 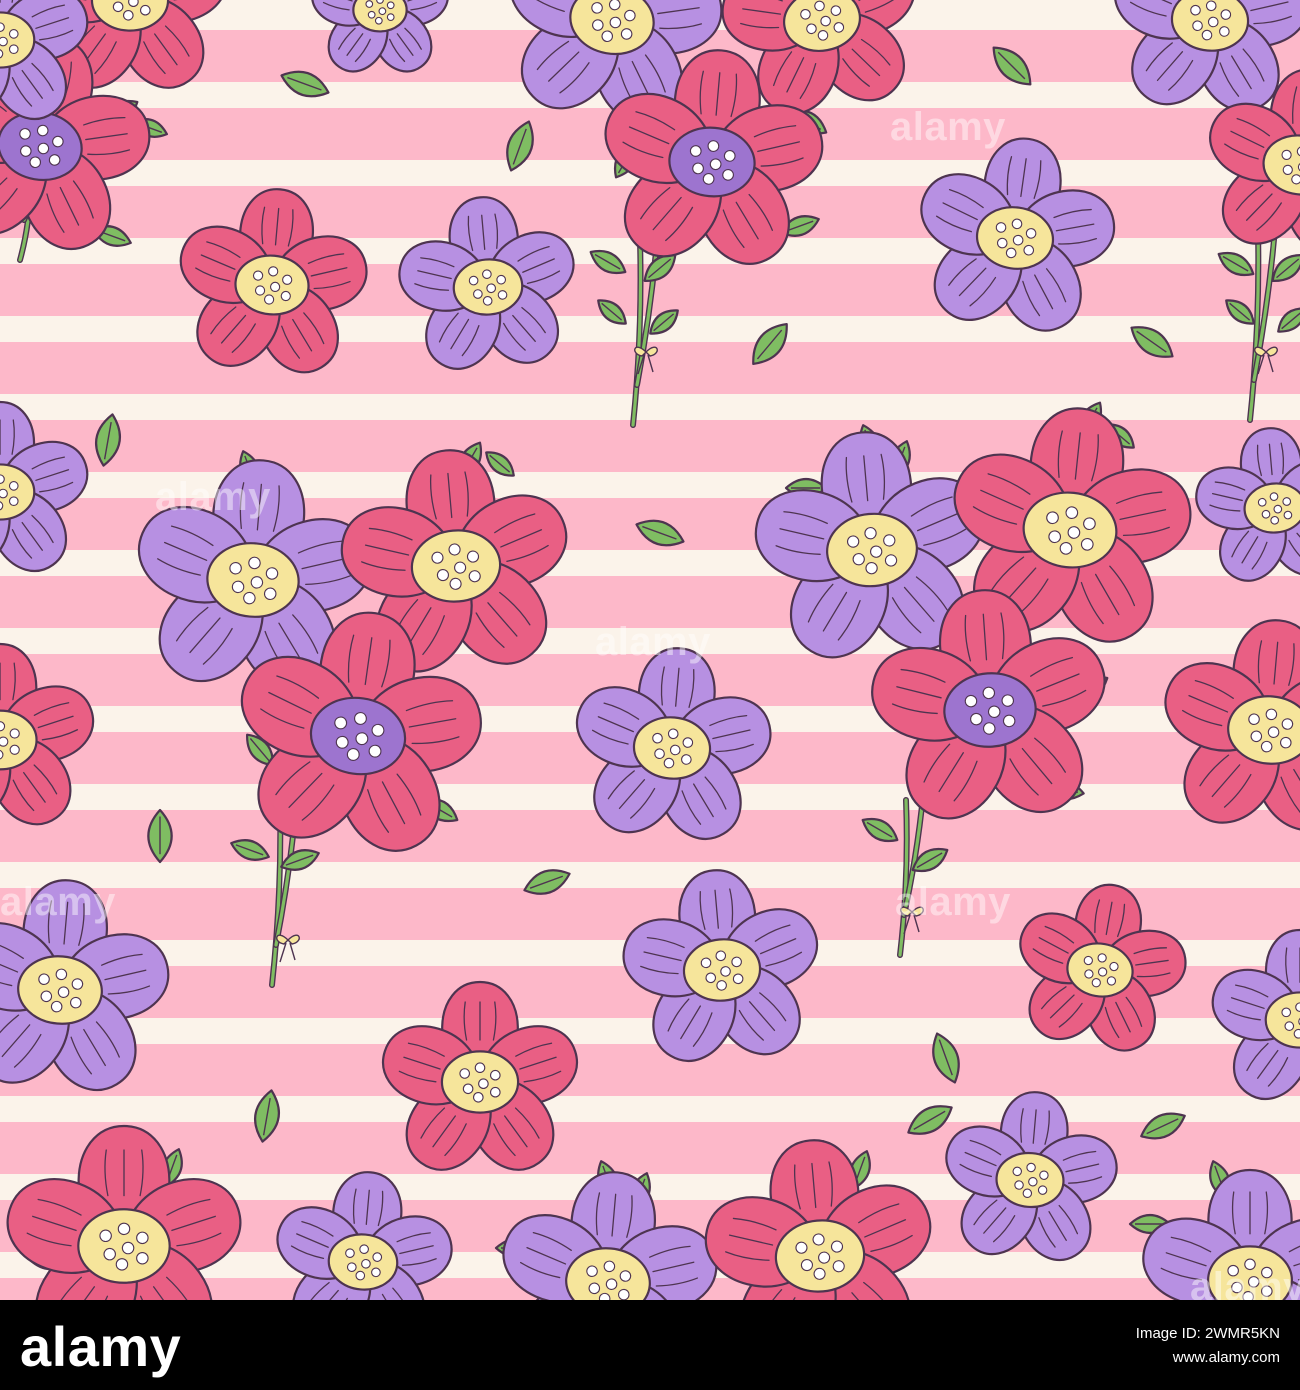 What do you see at coordinates (100, 1346) in the screenshot?
I see `footer-logo: alamy` at bounding box center [100, 1346].